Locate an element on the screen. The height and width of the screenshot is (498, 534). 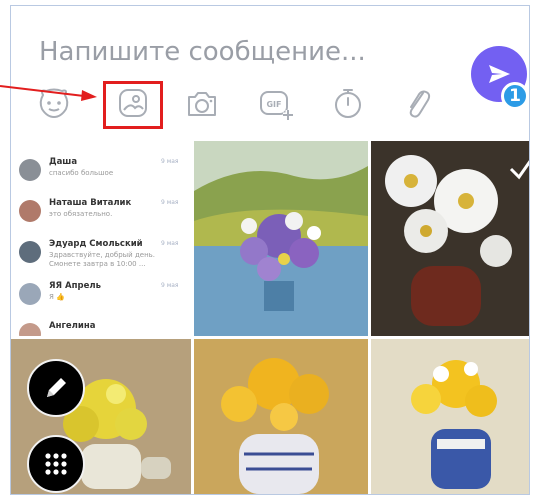
pointer-arrow is located at coordinates (48, 93).